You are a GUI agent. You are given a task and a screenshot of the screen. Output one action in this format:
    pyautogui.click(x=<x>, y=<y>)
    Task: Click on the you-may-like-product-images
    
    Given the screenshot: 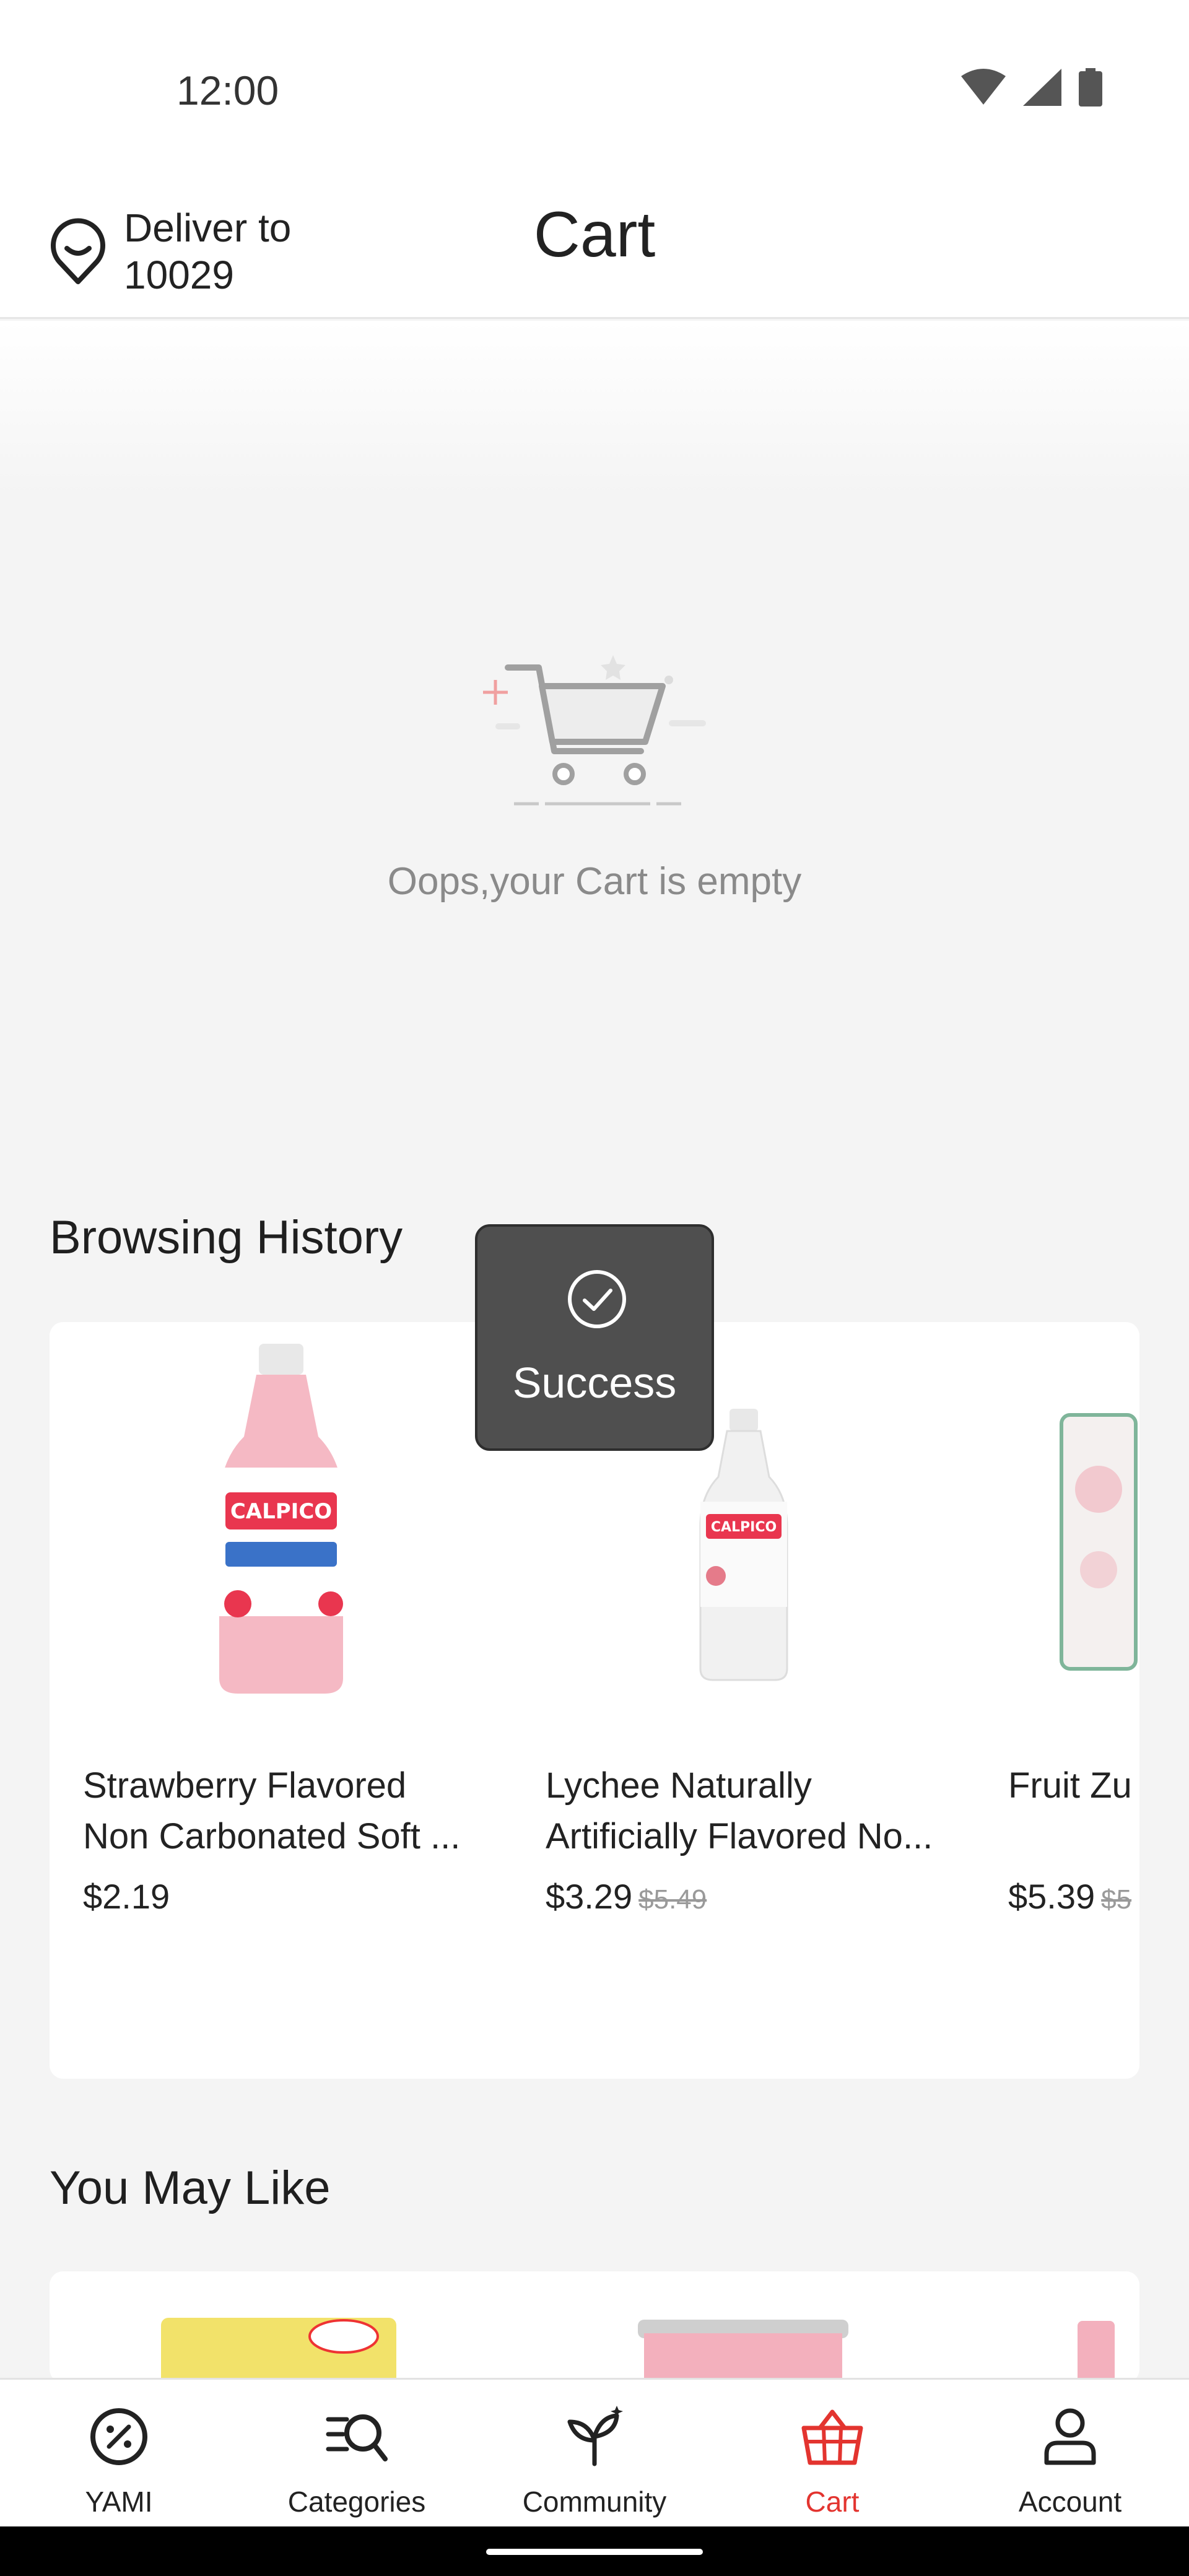 What is the action you would take?
    pyautogui.click(x=638, y=2350)
    